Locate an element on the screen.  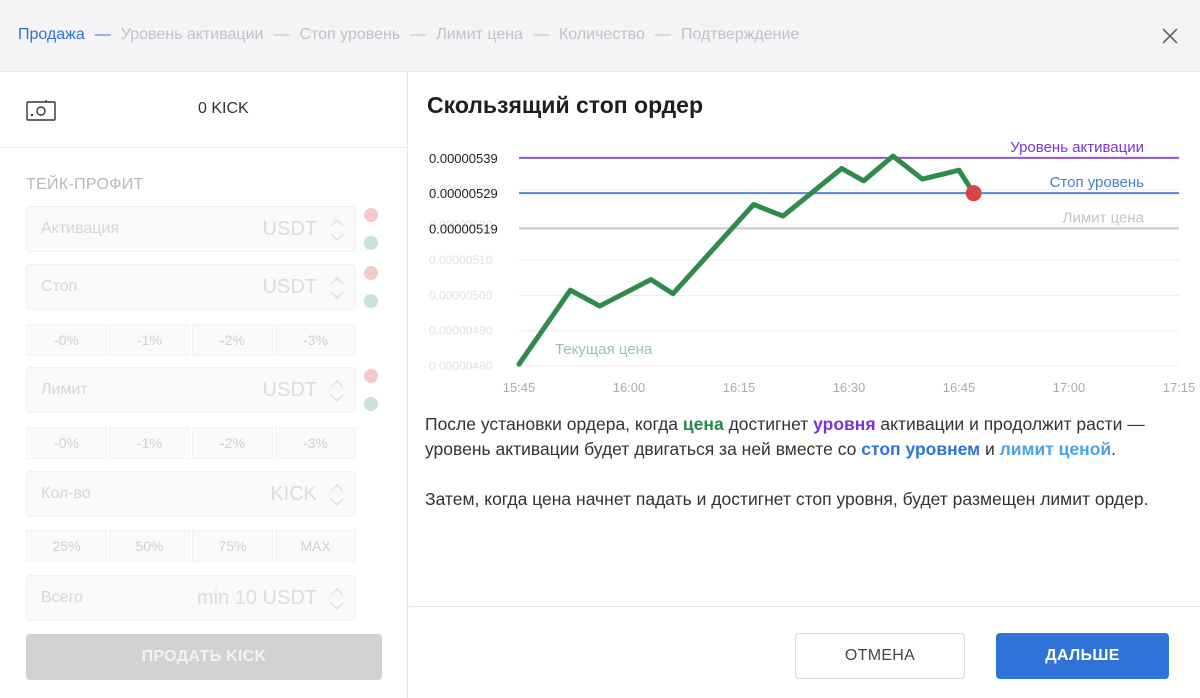
cancel-button: ОТМЕНА is located at coordinates (880, 656).